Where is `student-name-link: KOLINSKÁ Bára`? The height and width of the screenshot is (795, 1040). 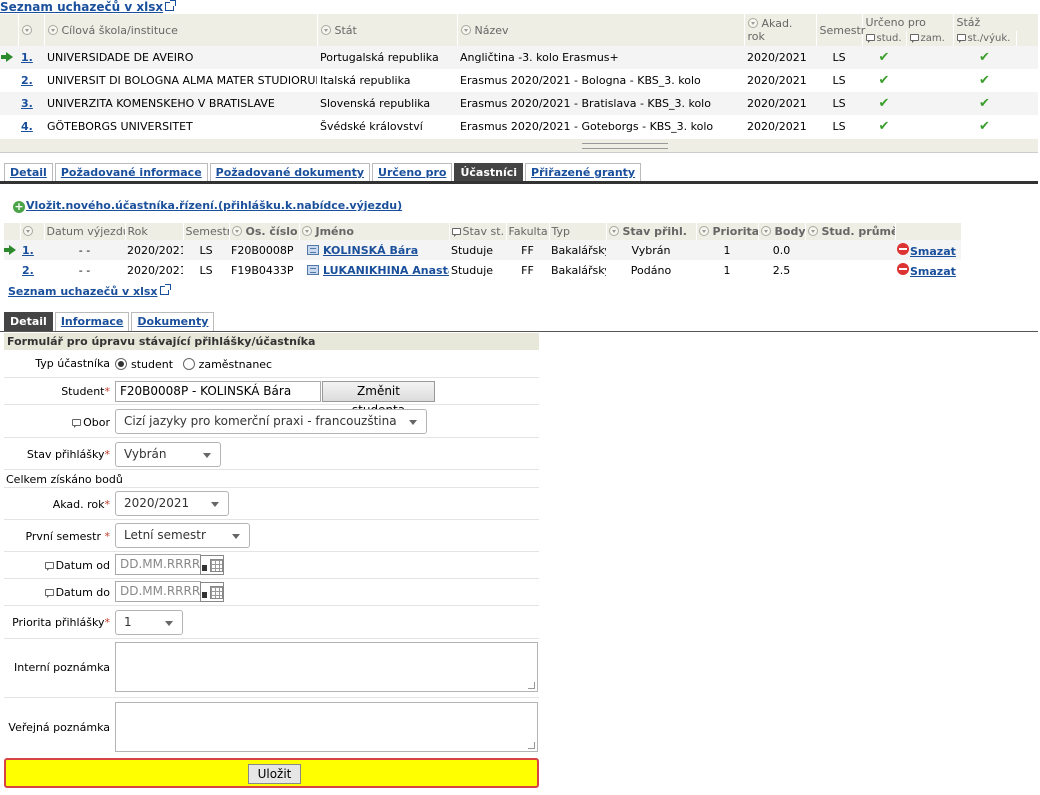
student-name-link: KOLINSKÁ Bára is located at coordinates (370, 250).